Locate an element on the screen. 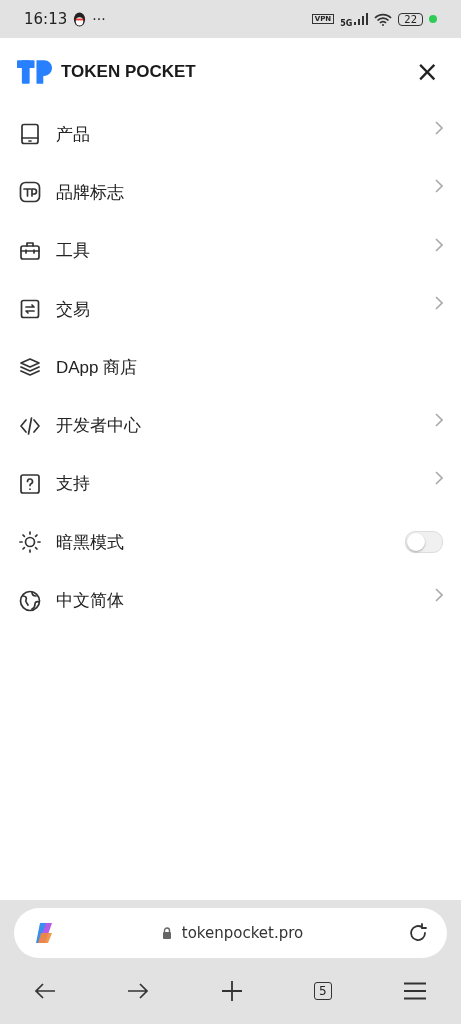 This screenshot has width=461, height=1024. menu-label: 品牌标志 is located at coordinates (90, 192).